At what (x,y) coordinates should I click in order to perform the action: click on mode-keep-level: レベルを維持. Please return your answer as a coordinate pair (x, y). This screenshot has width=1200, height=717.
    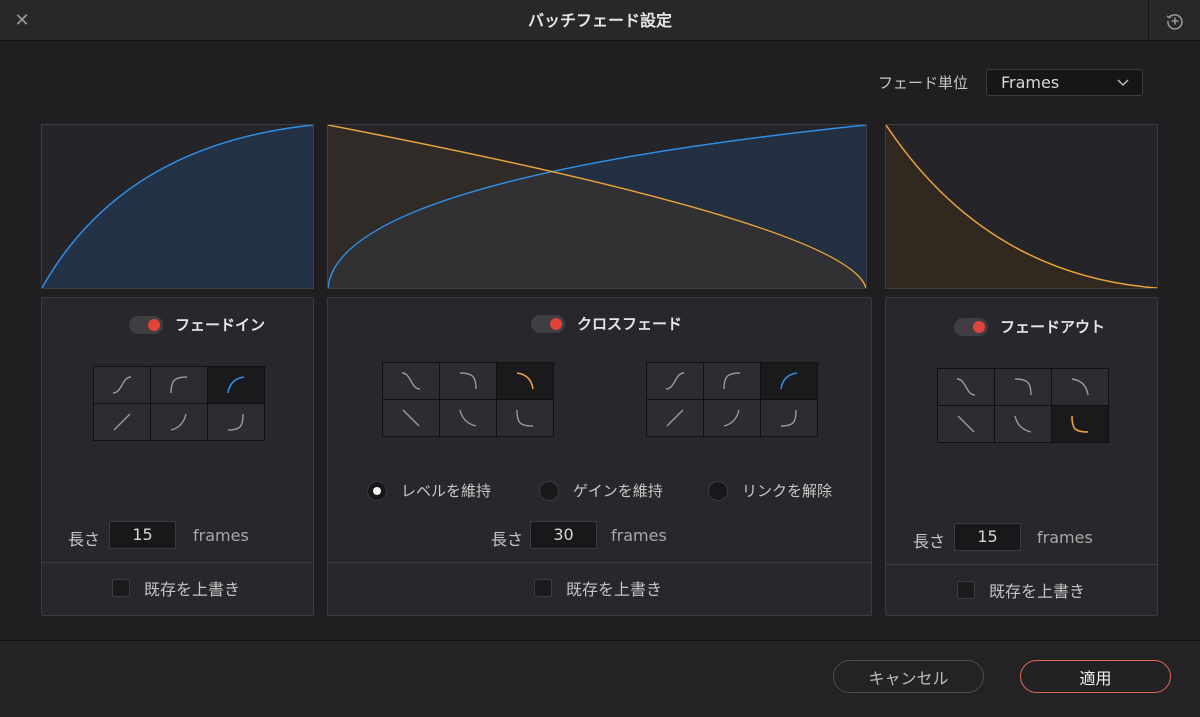
    Looking at the image, I should click on (429, 490).